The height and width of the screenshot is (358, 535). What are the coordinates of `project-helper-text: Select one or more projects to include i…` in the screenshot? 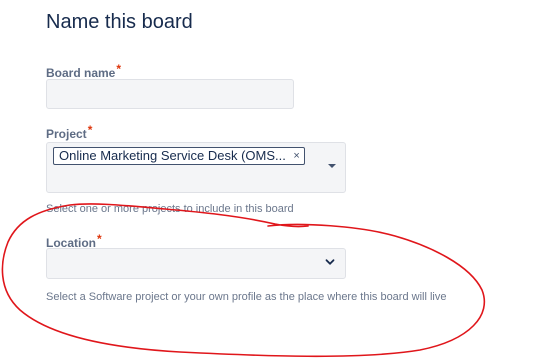 It's located at (170, 209).